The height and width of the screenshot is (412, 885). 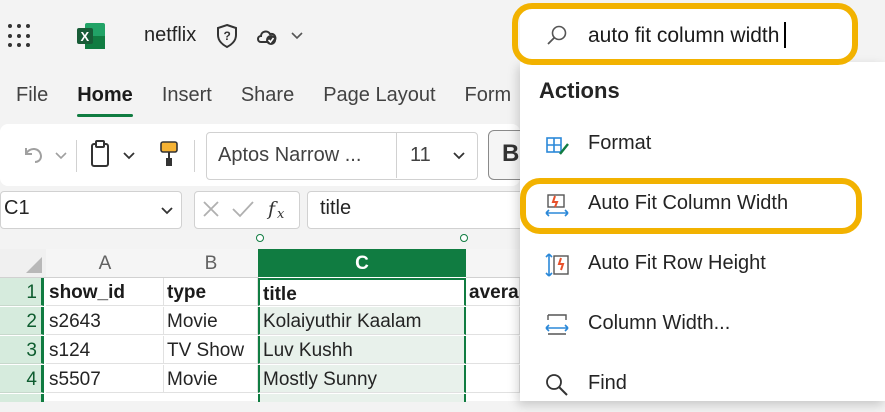 I want to click on format-icon, so click(x=557, y=146).